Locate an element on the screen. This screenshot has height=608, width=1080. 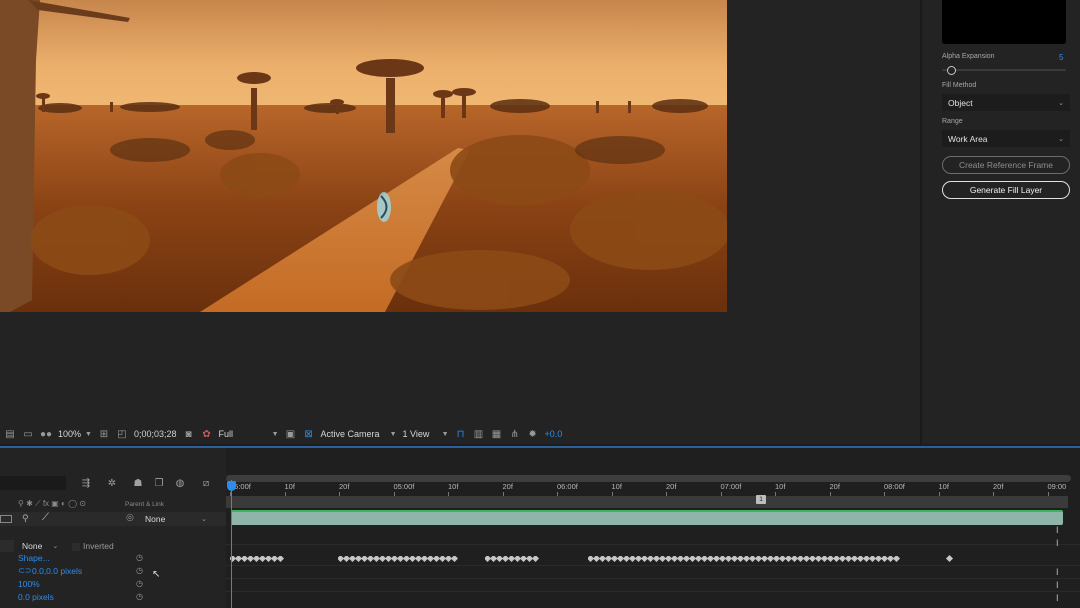
mask-feather-value: 0.0,0.0 pixels is located at coordinates (57, 571).